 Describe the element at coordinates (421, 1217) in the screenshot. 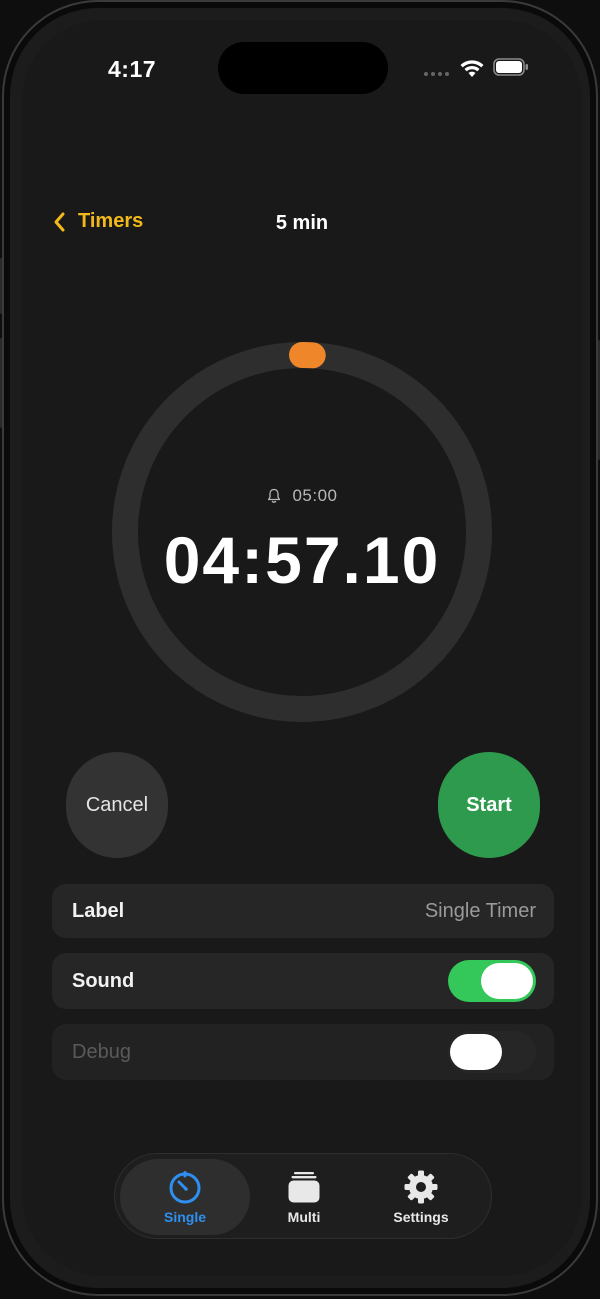

I see `tab-settings-label: Settings` at that location.